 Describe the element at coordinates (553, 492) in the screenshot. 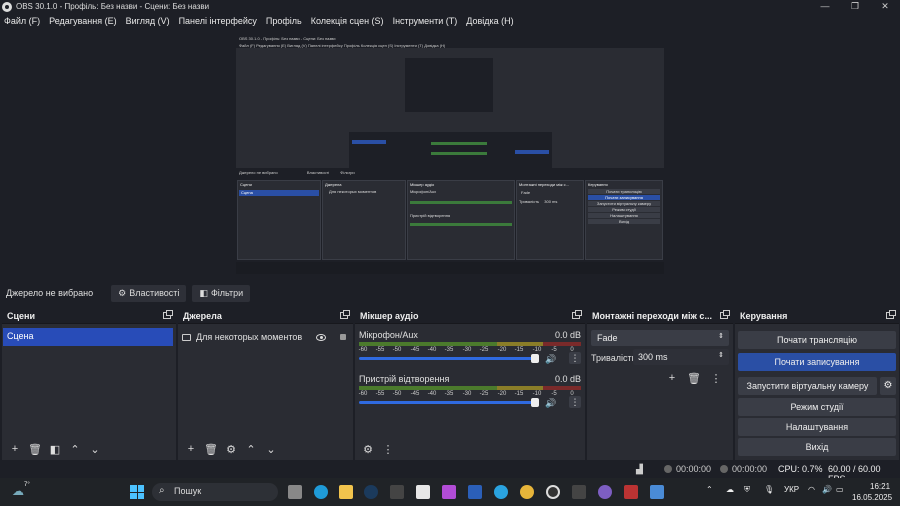

I see `obs-taskbar-icon` at that location.